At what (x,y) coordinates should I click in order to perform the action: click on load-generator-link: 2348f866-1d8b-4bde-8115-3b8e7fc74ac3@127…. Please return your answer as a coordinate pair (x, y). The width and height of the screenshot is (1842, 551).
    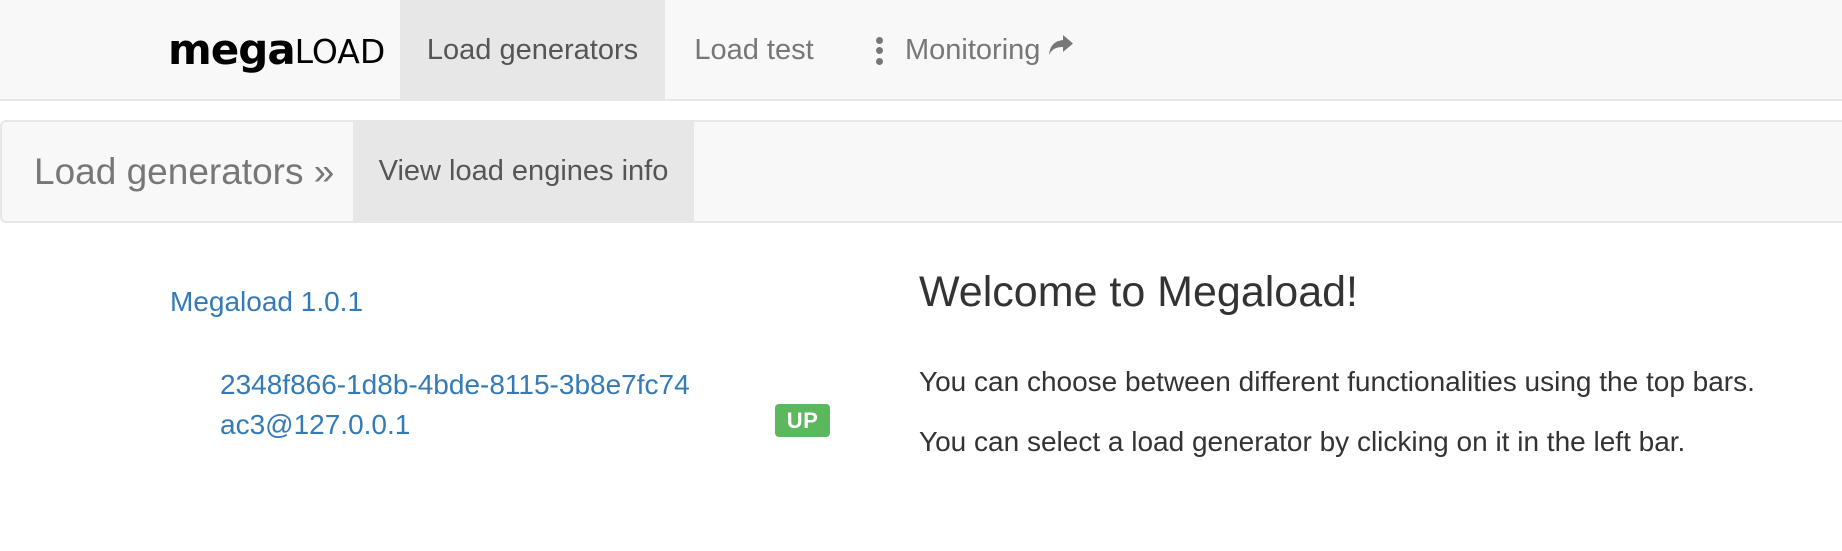
    Looking at the image, I should click on (460, 405).